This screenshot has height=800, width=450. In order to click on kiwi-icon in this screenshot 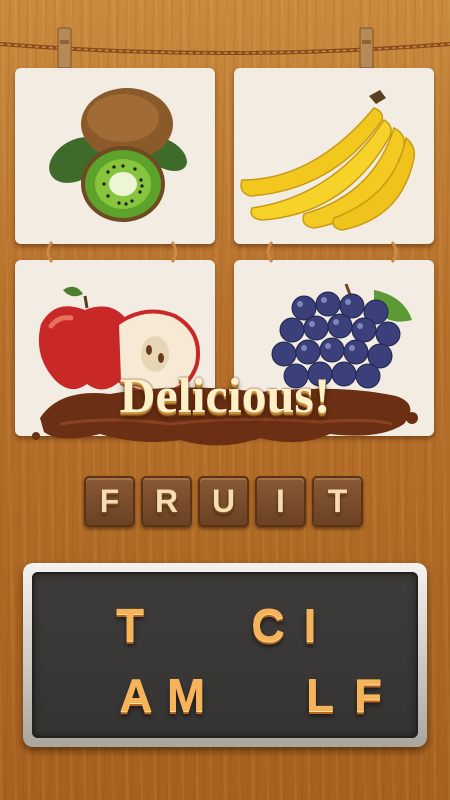, I will do `click(118, 155)`.